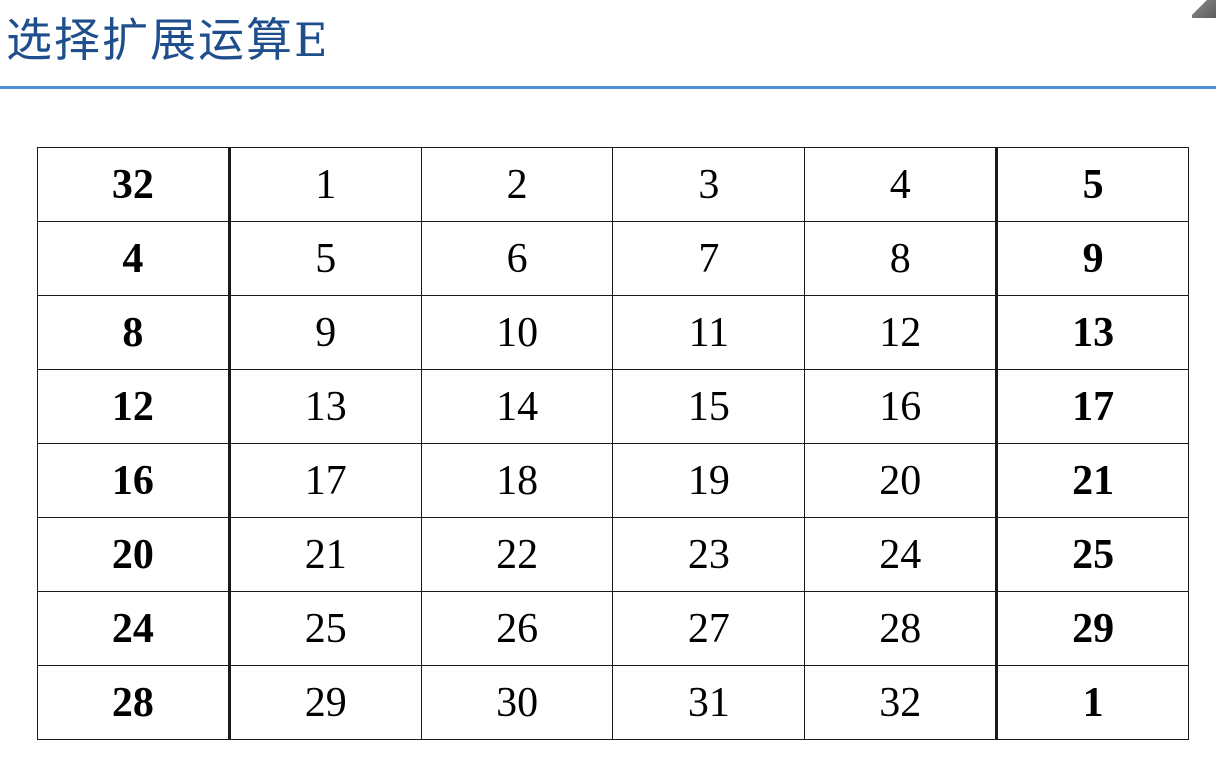 This screenshot has height=763, width=1216. I want to click on table-row: 28 29 30 31 32 1, so click(613, 702).